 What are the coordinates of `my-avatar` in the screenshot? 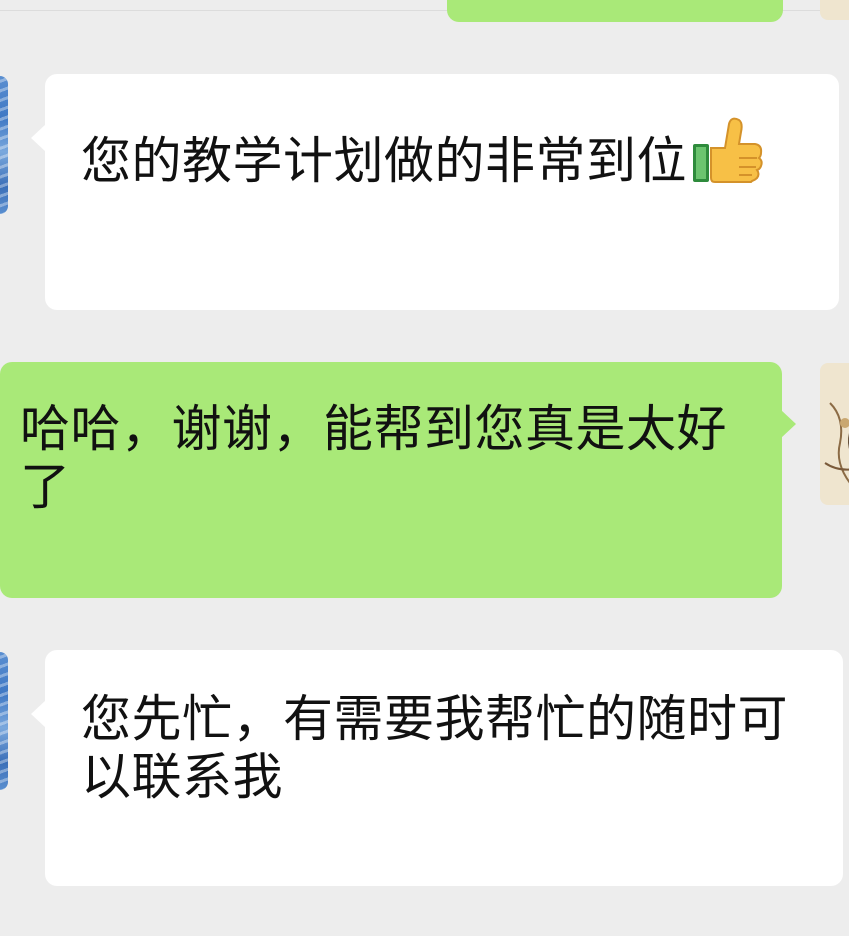 It's located at (834, 434).